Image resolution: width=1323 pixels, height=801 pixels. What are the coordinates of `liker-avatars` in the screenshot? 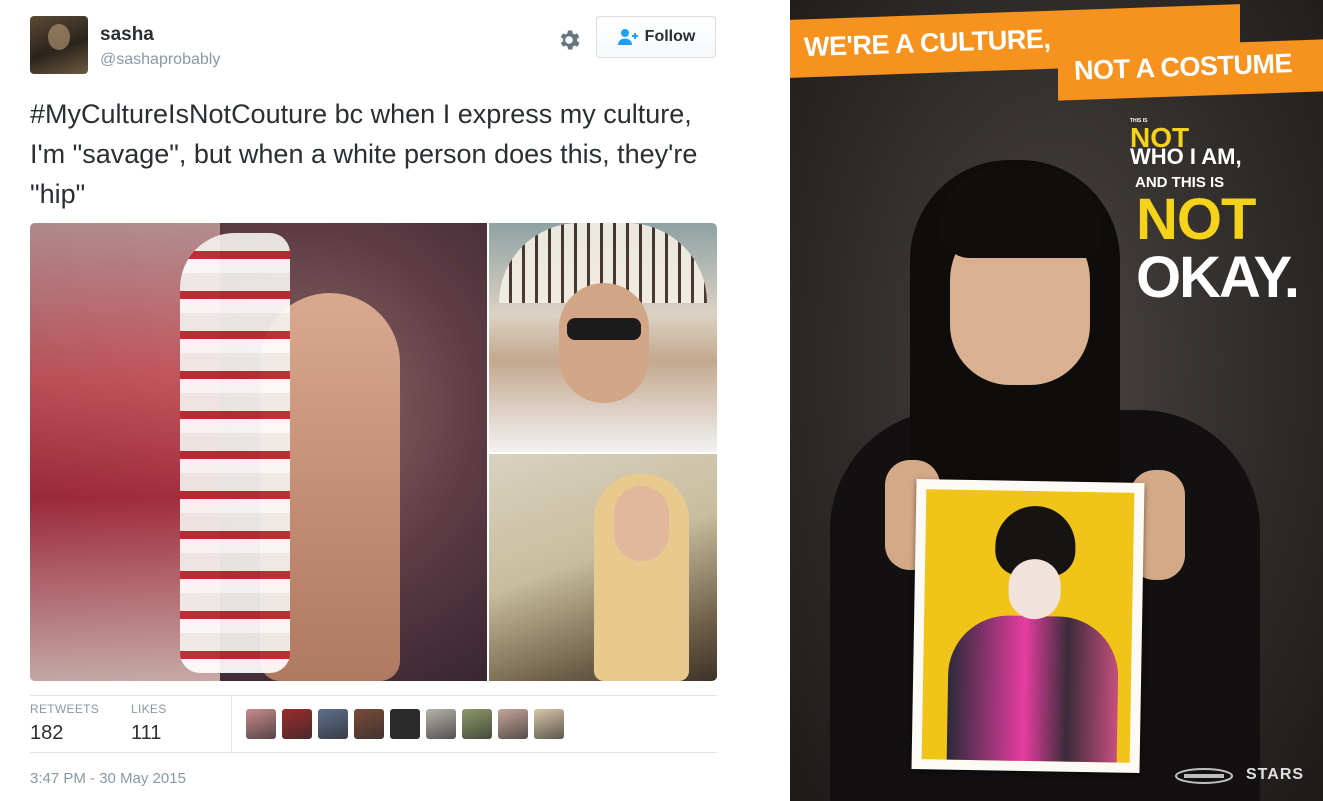 It's located at (405, 724).